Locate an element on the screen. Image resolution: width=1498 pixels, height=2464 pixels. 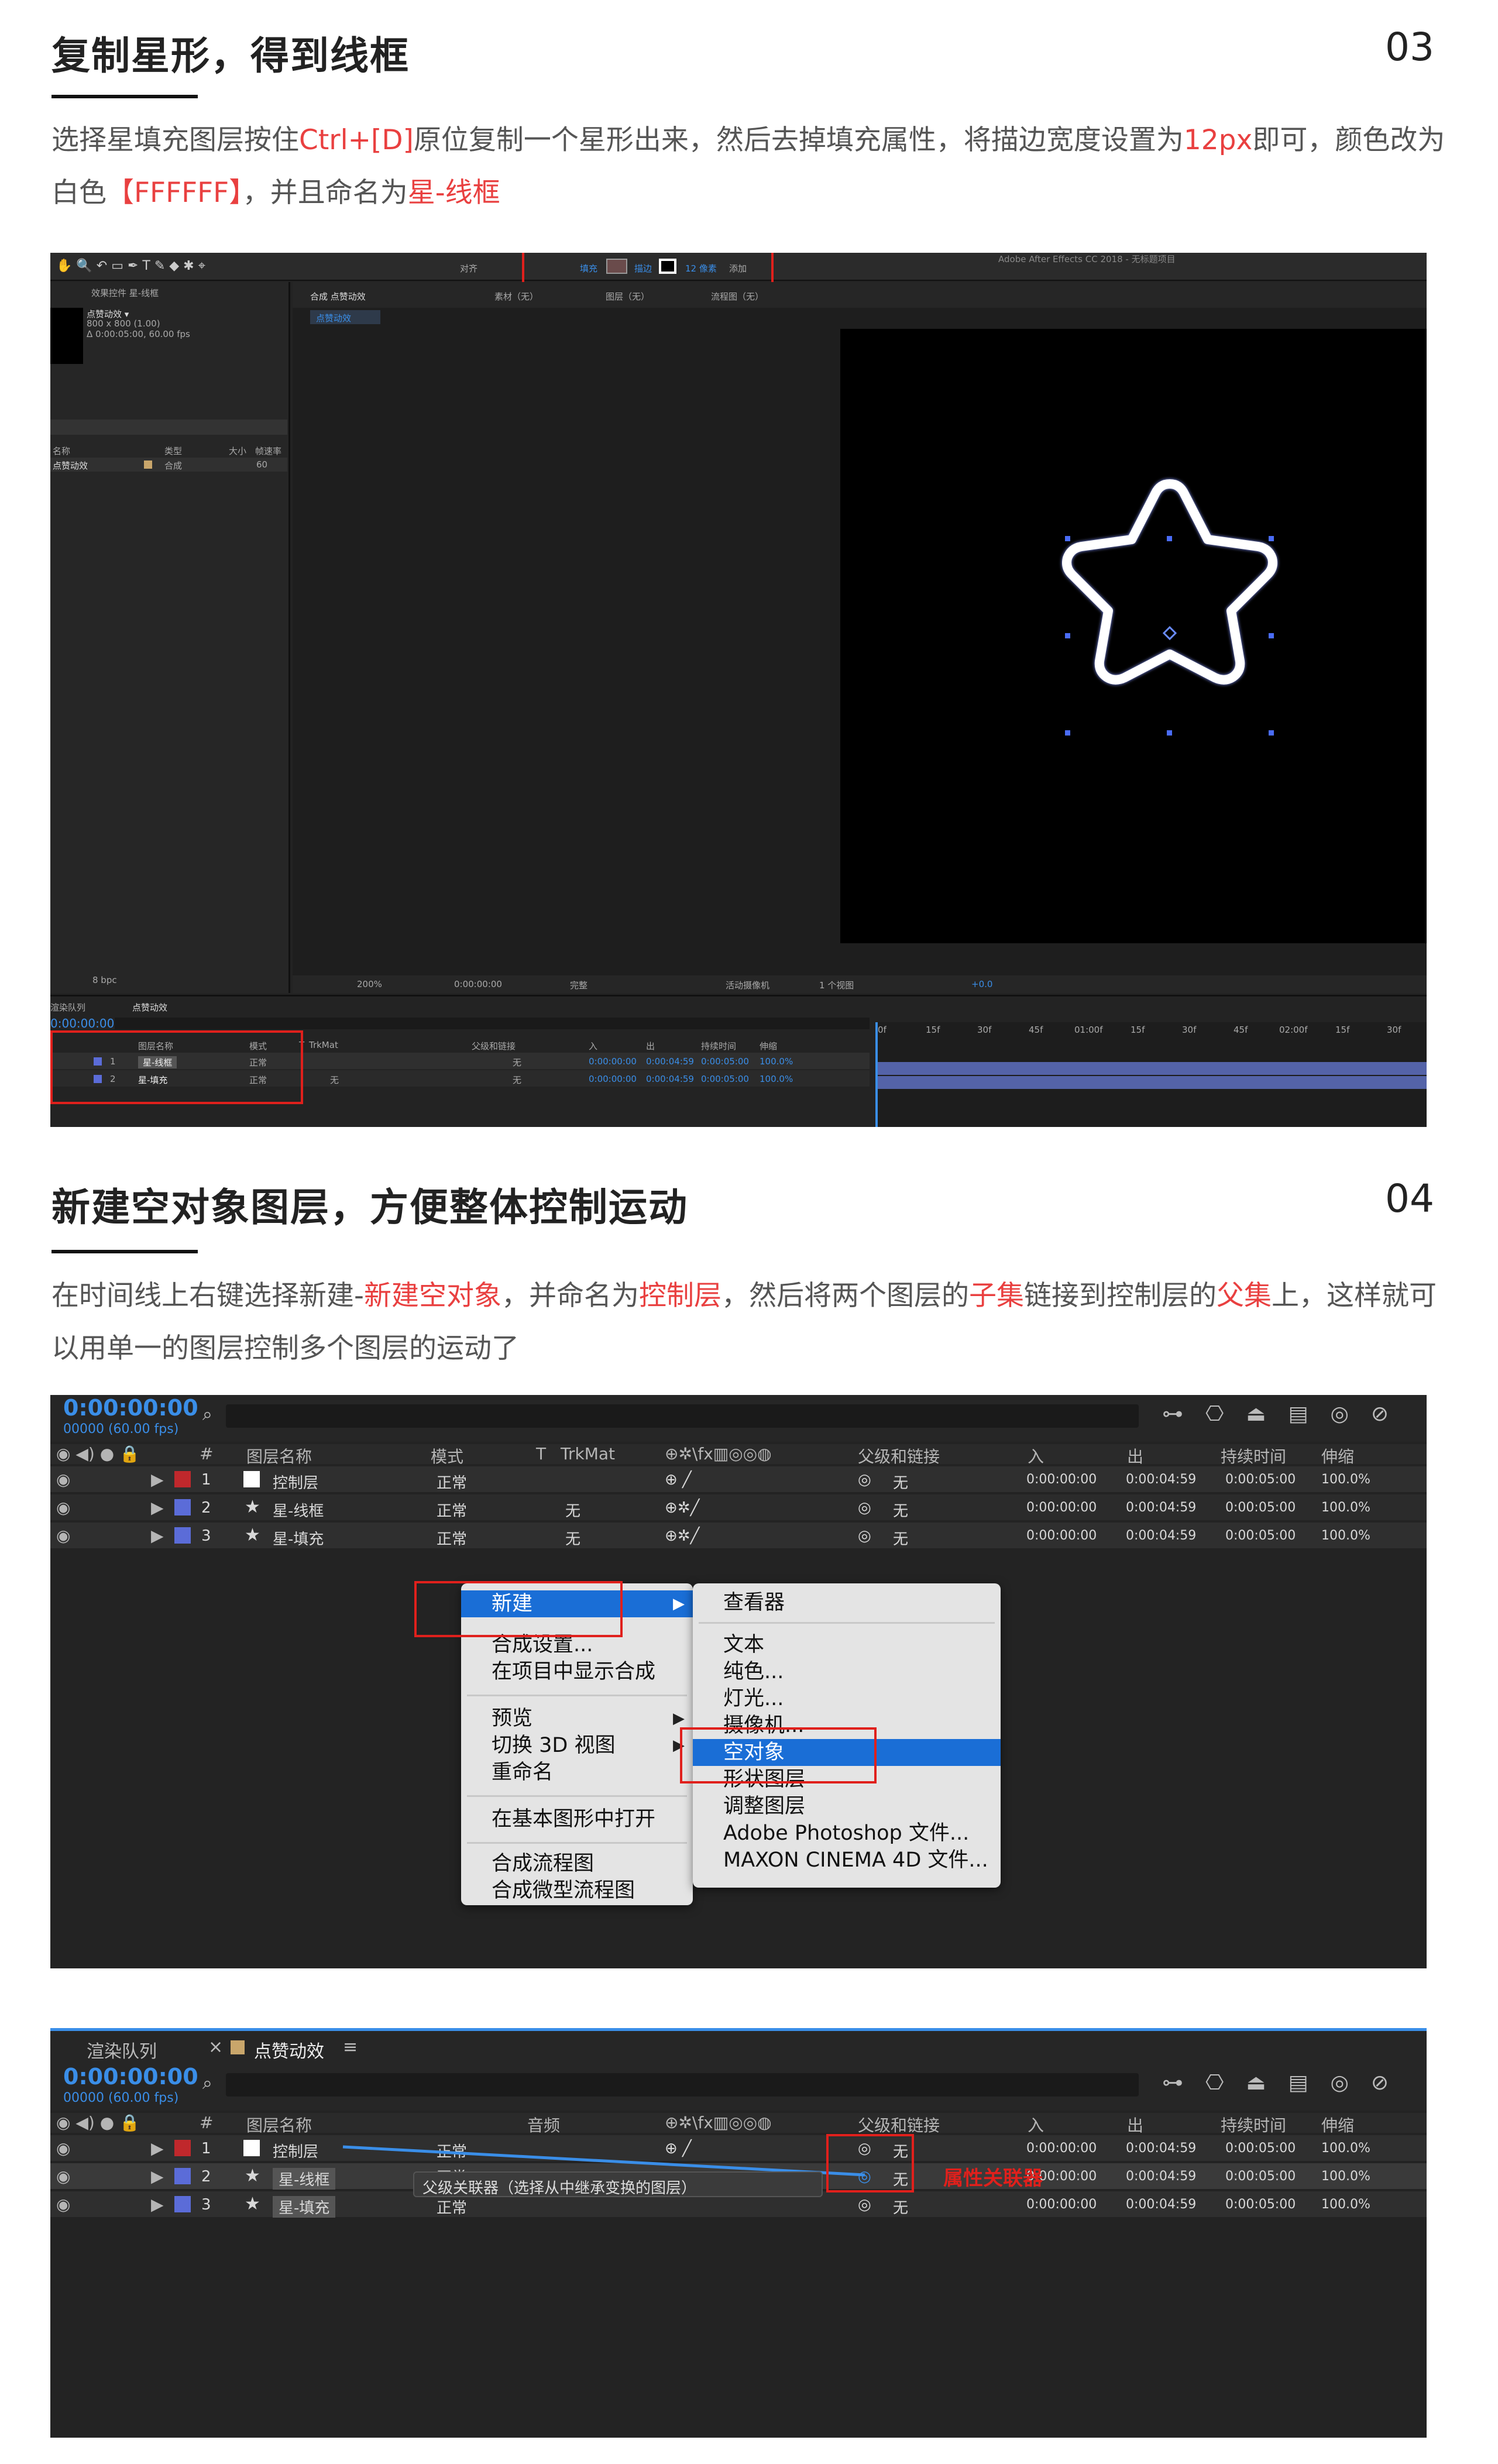
playhead is located at coordinates (877, 1074).